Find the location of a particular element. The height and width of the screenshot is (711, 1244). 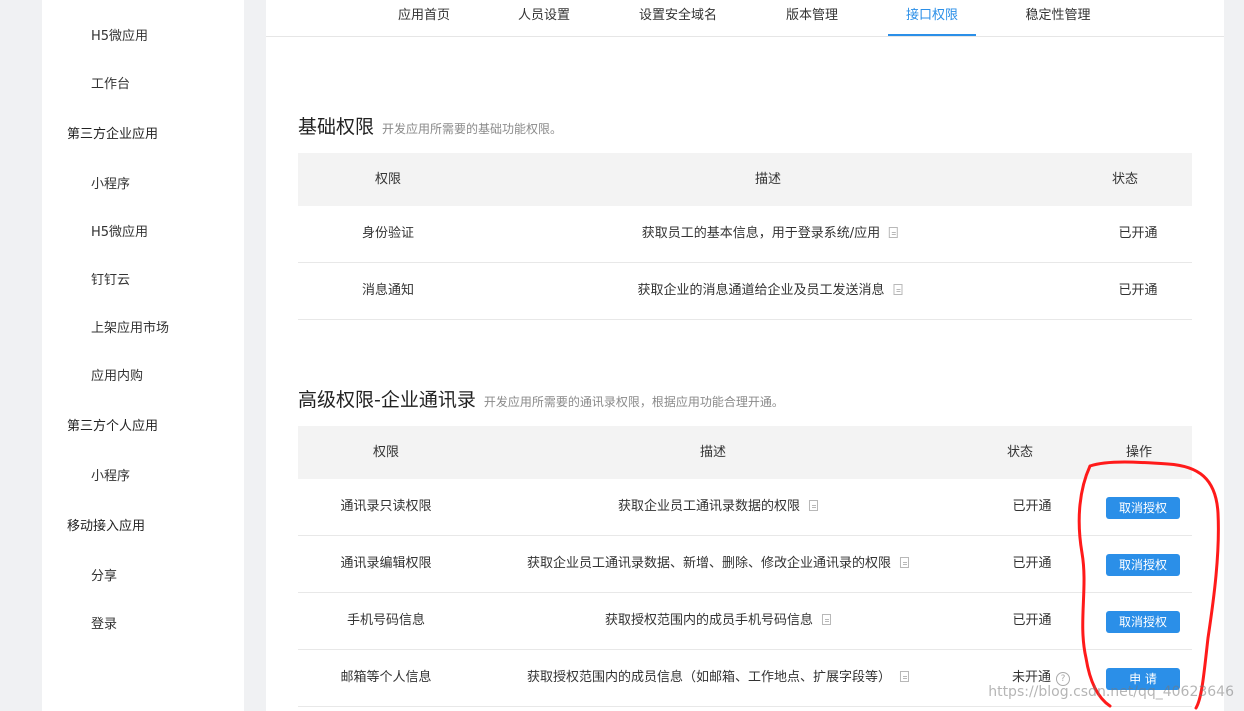

basic-section-title: 基础权限 开发应用所需要的基础功能权限。 is located at coordinates (430, 125).